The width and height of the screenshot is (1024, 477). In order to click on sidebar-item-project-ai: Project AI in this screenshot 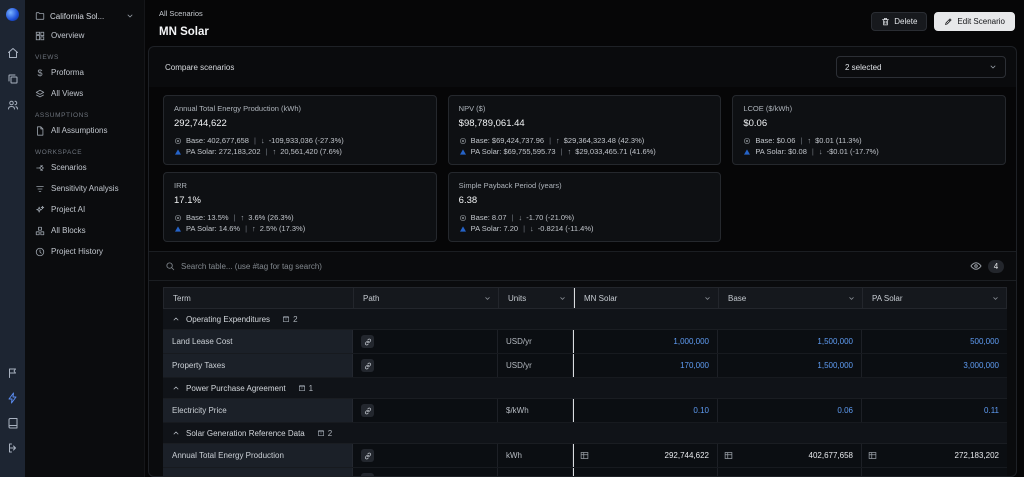, I will do `click(84, 209)`.